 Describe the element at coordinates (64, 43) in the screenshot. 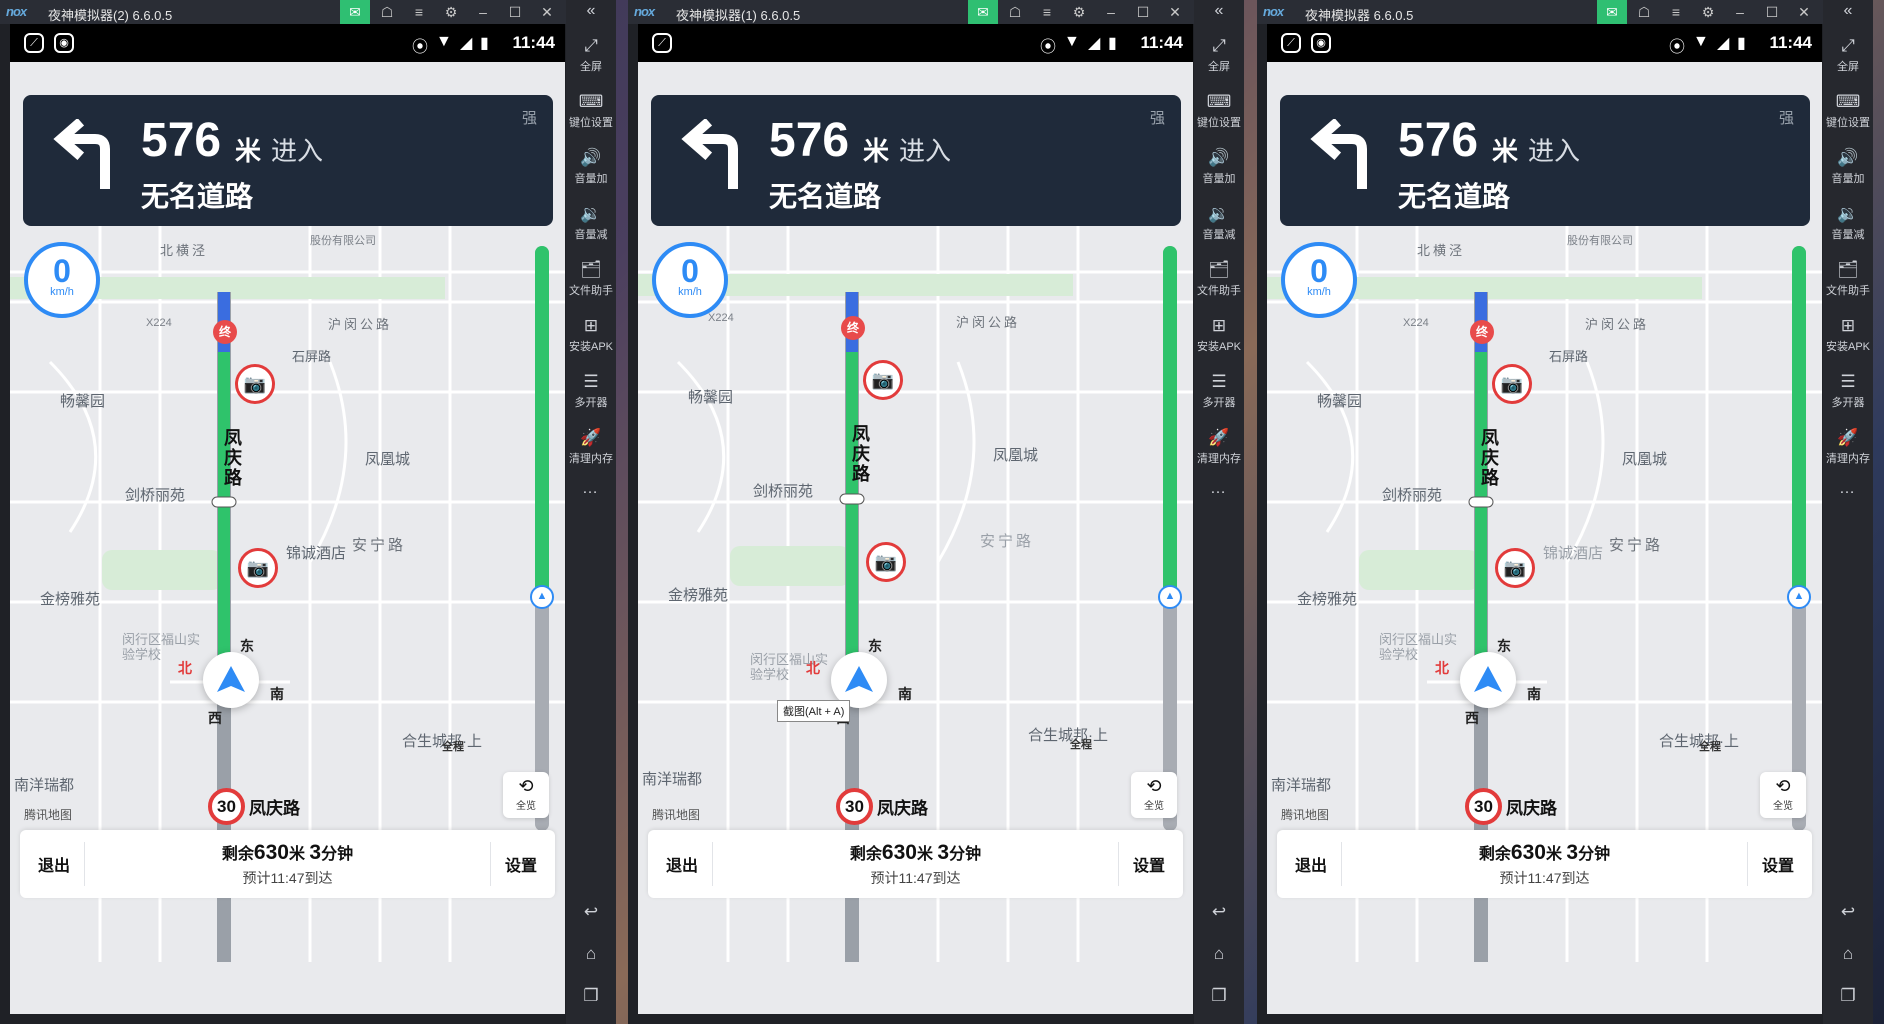

I see `location-app-icon: ◉` at that location.